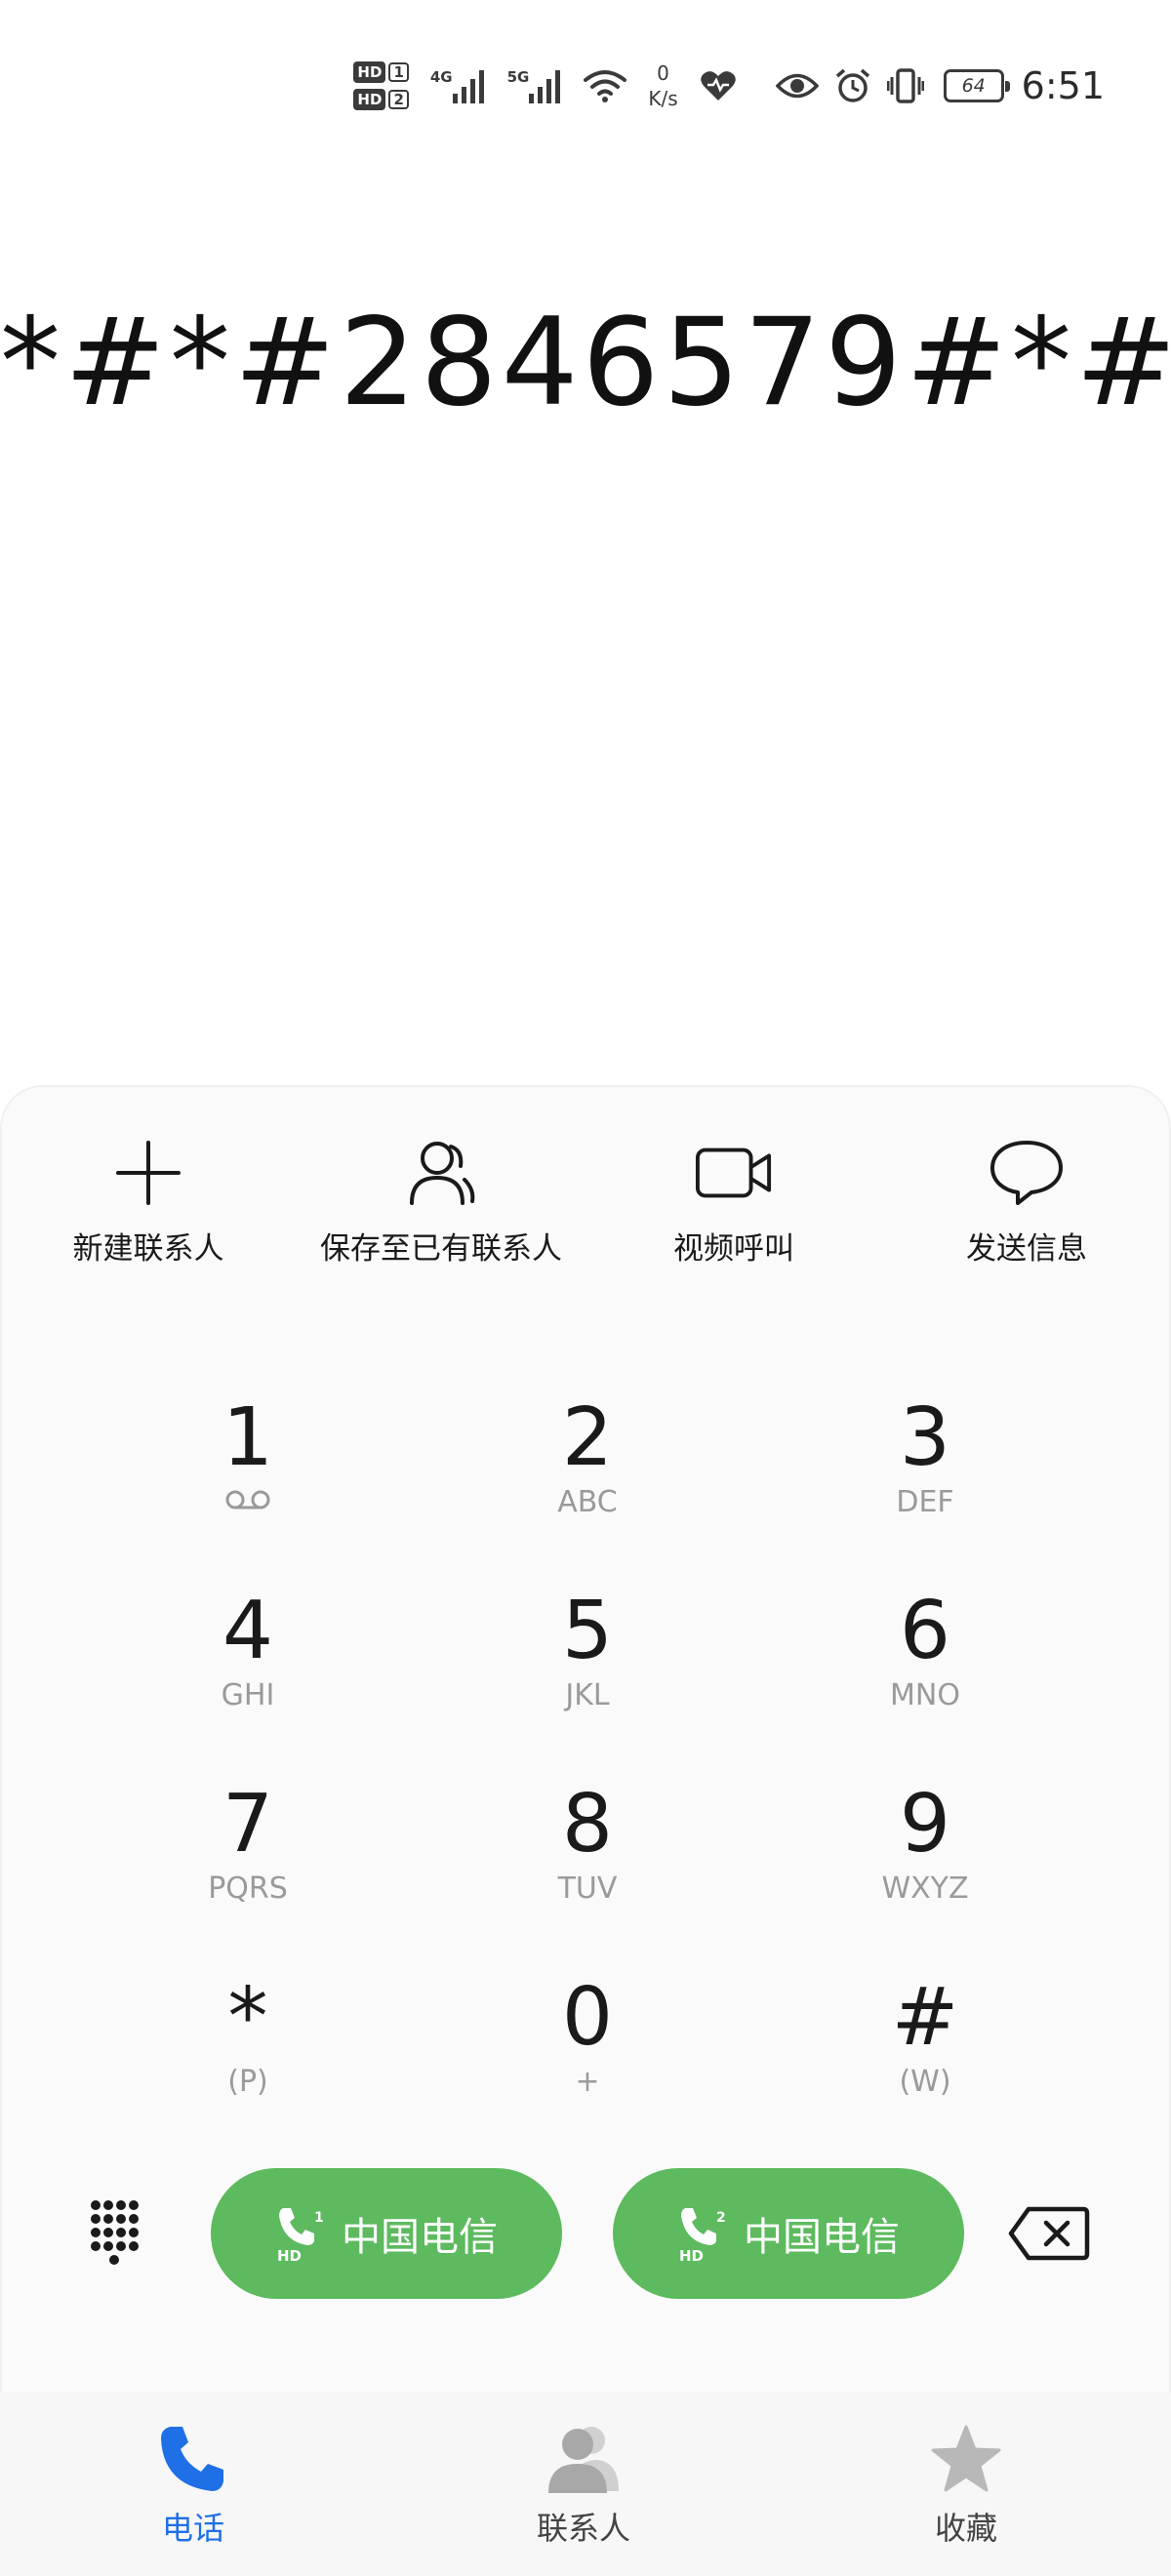 This screenshot has height=2576, width=1171. Describe the element at coordinates (148, 1173) in the screenshot. I see `plus-icon` at that location.